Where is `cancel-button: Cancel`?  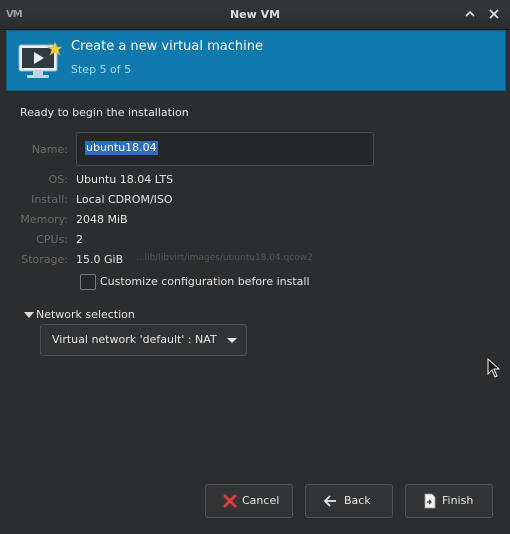
cancel-button: Cancel is located at coordinates (249, 501).